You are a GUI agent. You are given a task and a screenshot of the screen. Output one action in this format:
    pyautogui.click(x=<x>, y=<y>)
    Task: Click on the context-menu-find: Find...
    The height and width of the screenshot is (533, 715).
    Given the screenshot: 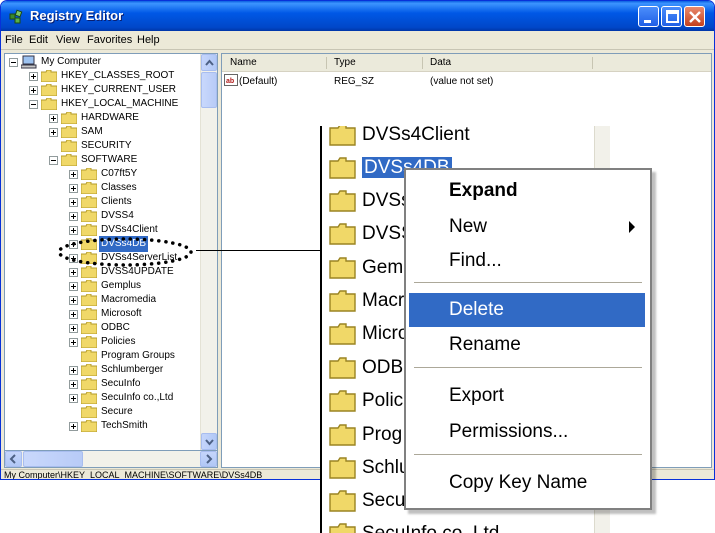 What is the action you would take?
    pyautogui.click(x=527, y=261)
    